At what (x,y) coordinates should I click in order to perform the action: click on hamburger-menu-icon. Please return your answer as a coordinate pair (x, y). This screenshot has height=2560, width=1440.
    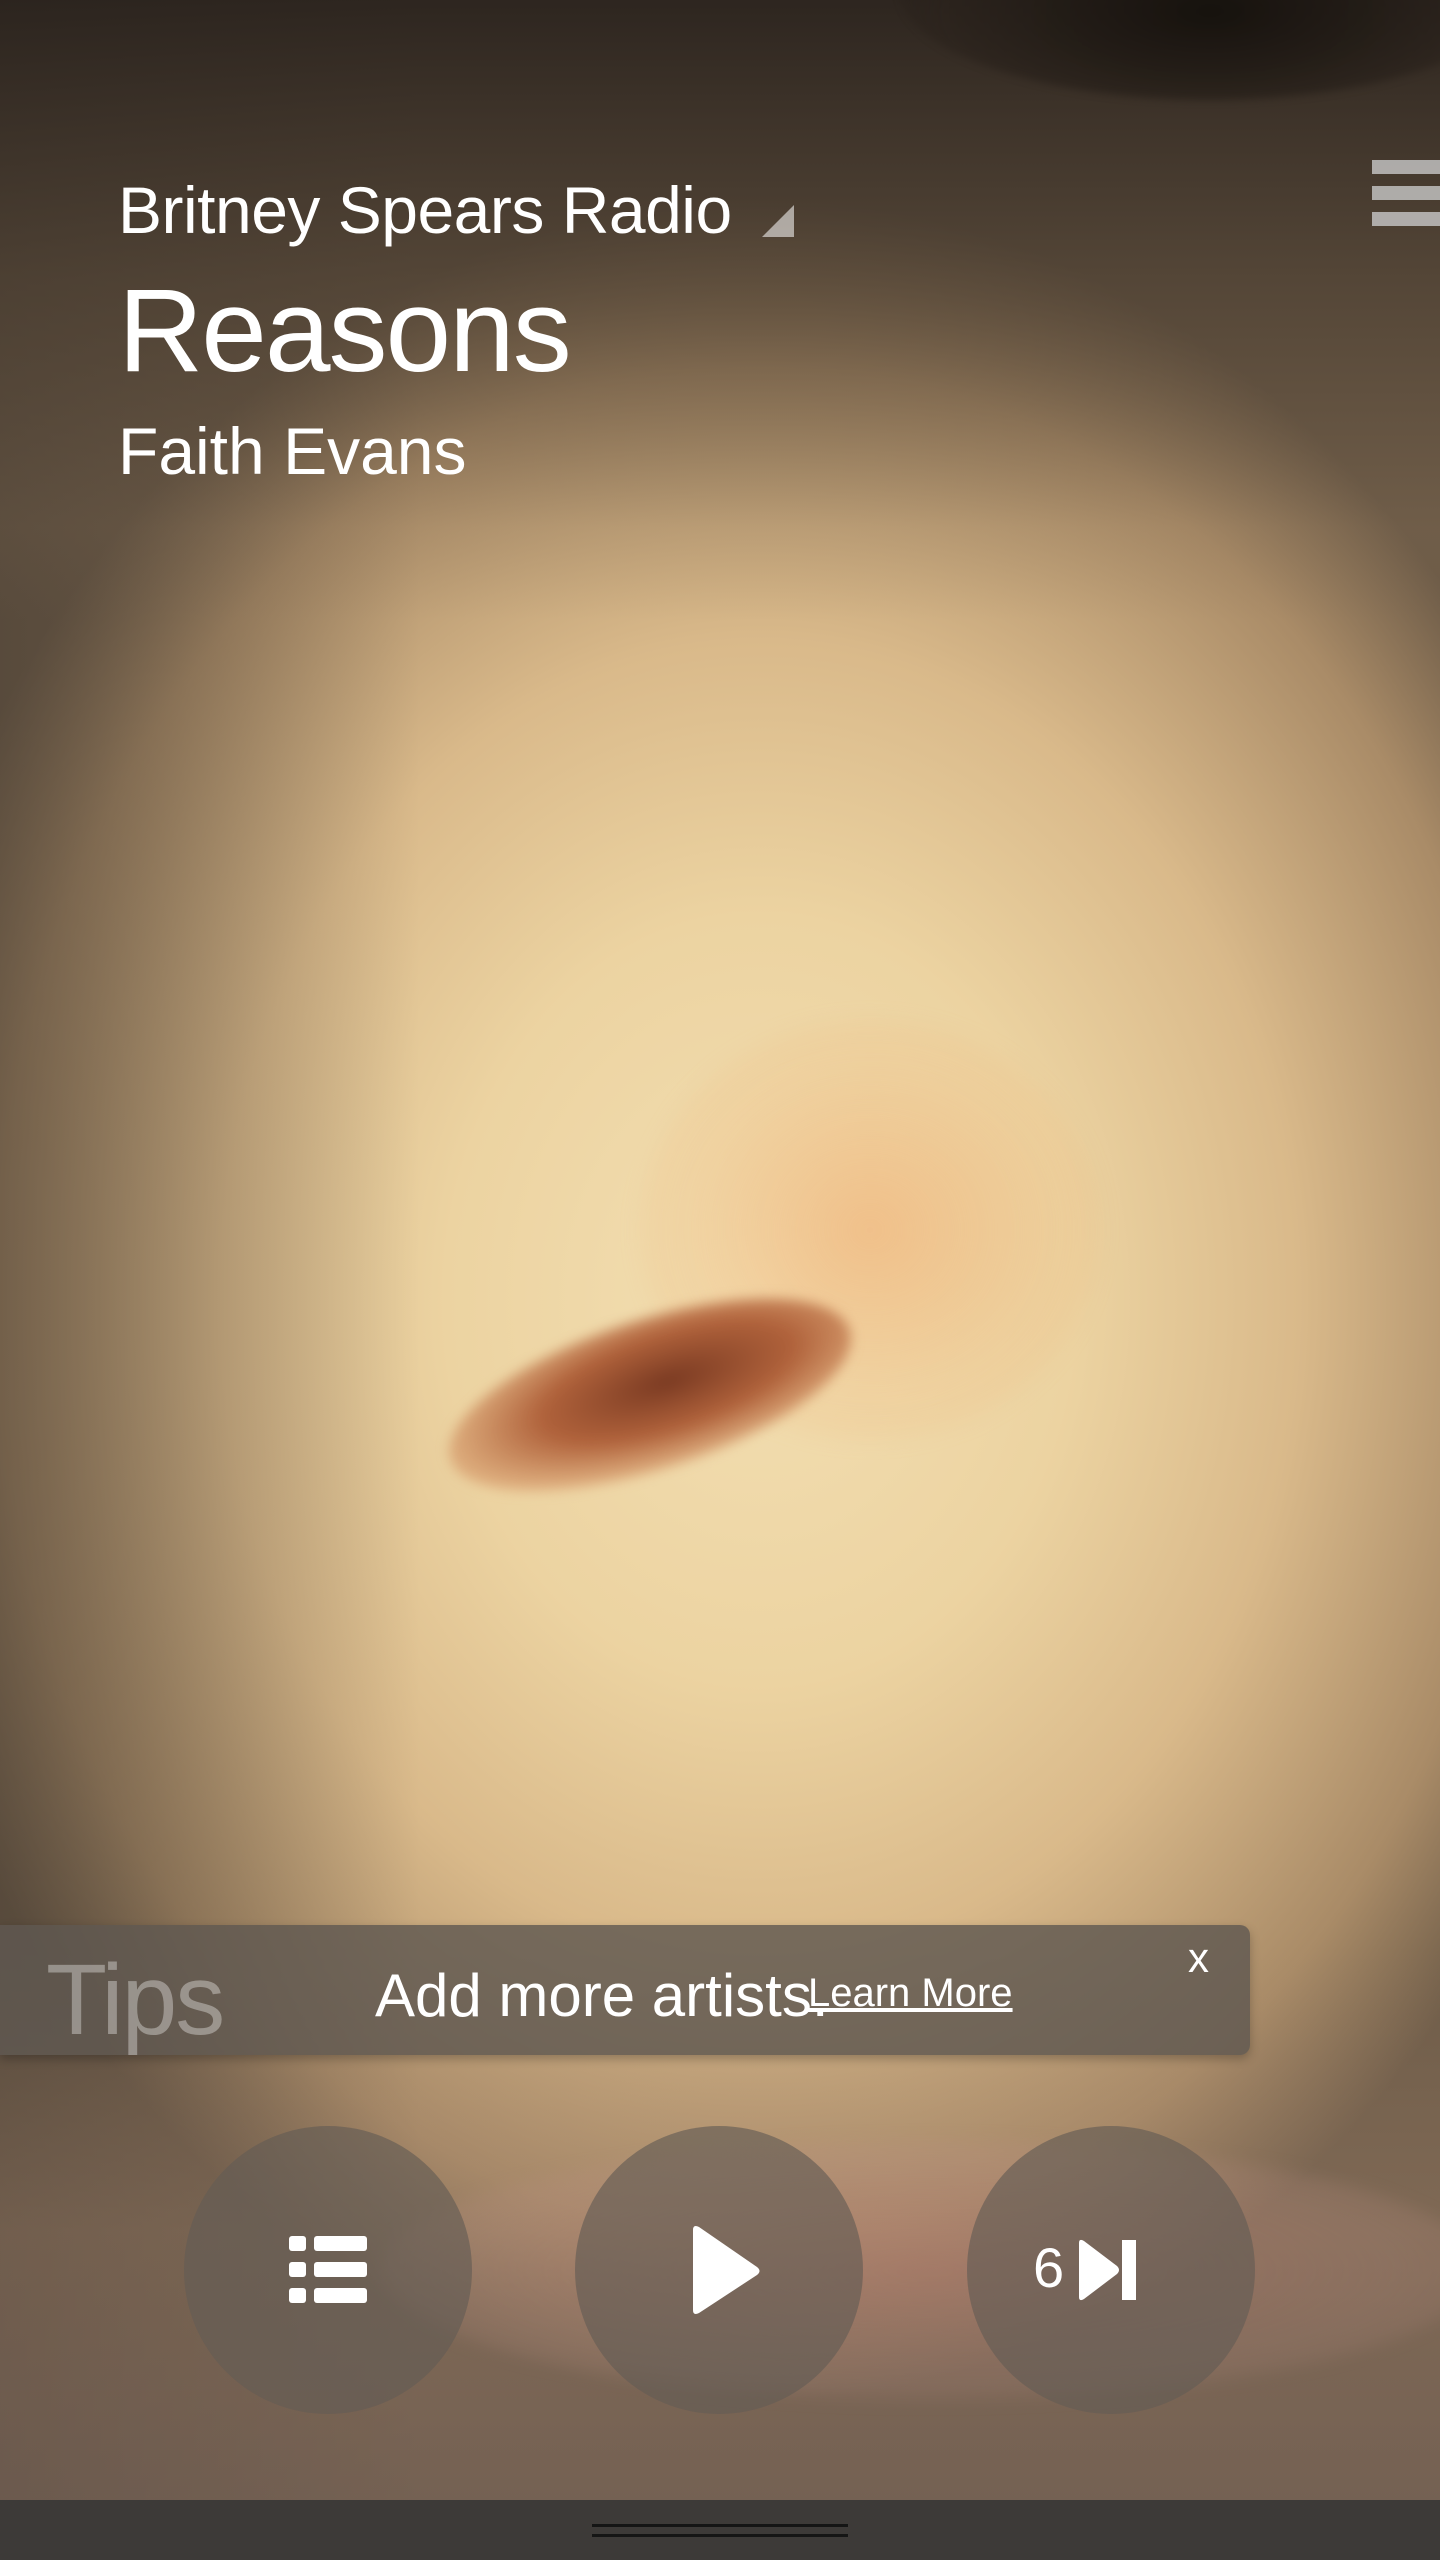
    Looking at the image, I should click on (1406, 193).